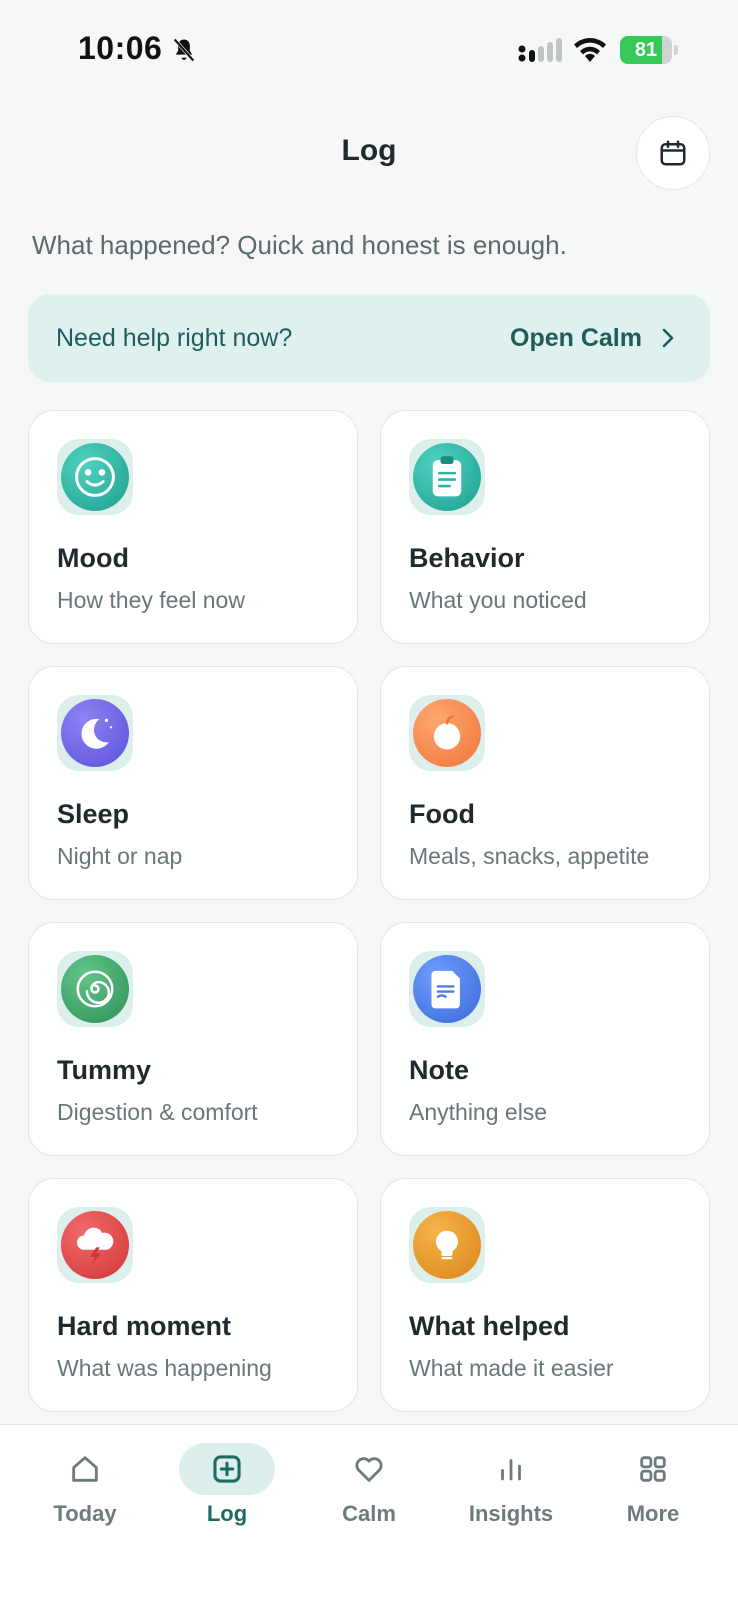  What do you see at coordinates (227, 1513) in the screenshot?
I see `nav-label: Log` at bounding box center [227, 1513].